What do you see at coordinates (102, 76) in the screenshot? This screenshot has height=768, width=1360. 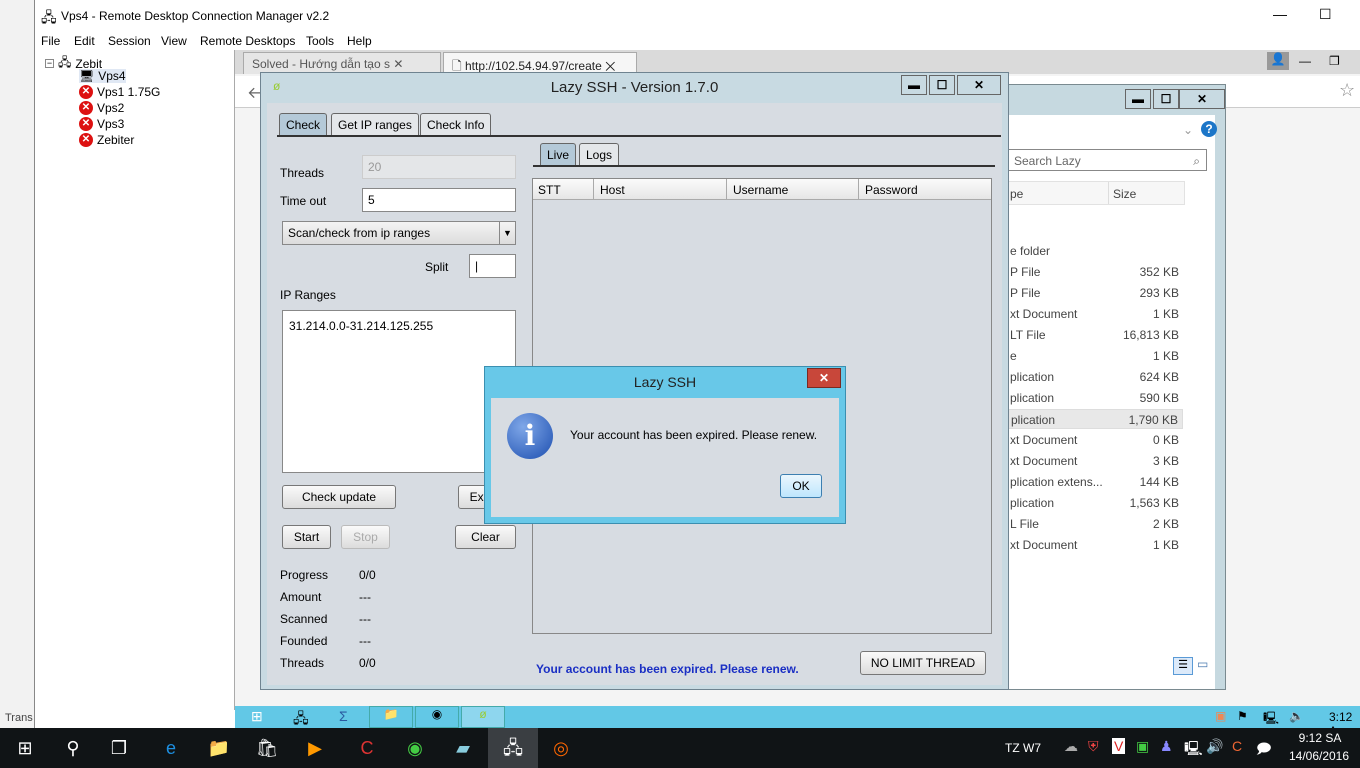 I see `tree-item-vps4: 🖥 Vps4` at bounding box center [102, 76].